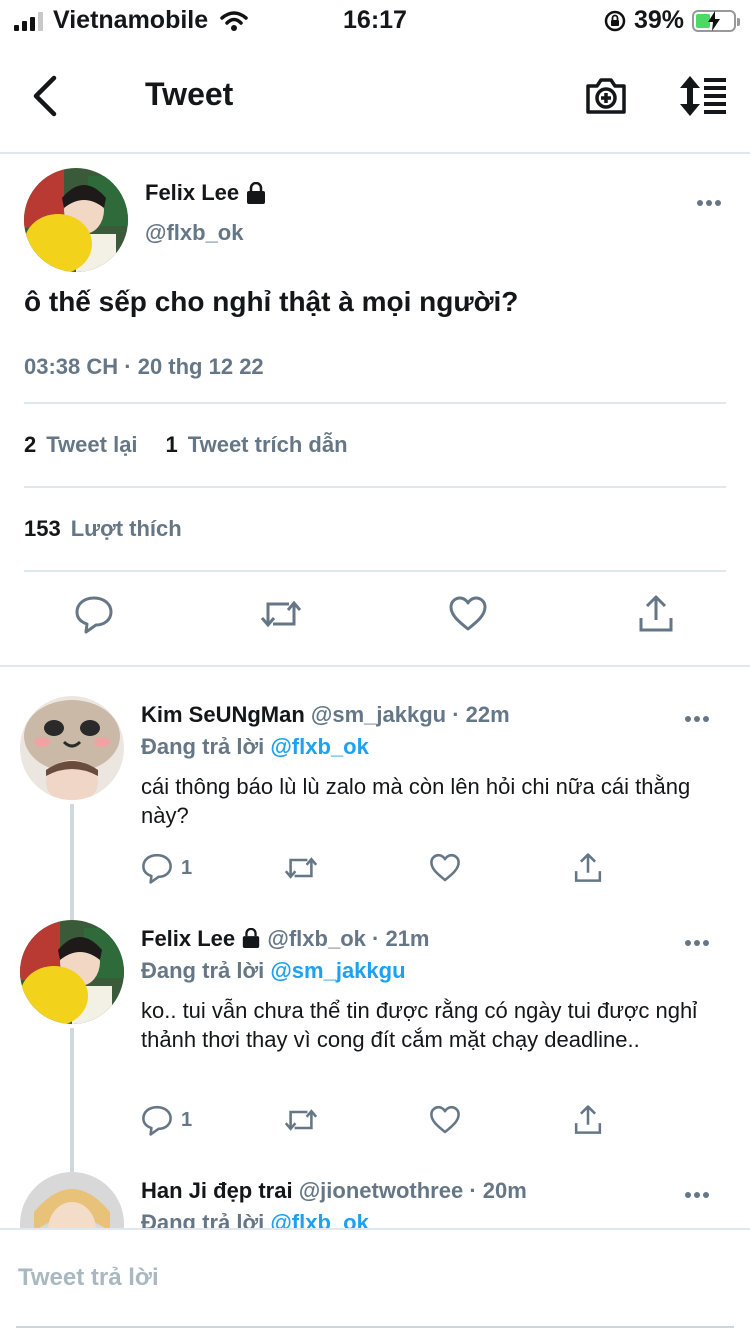  What do you see at coordinates (91, 445) in the screenshot?
I see `retweet-label: Tweet lại` at bounding box center [91, 445].